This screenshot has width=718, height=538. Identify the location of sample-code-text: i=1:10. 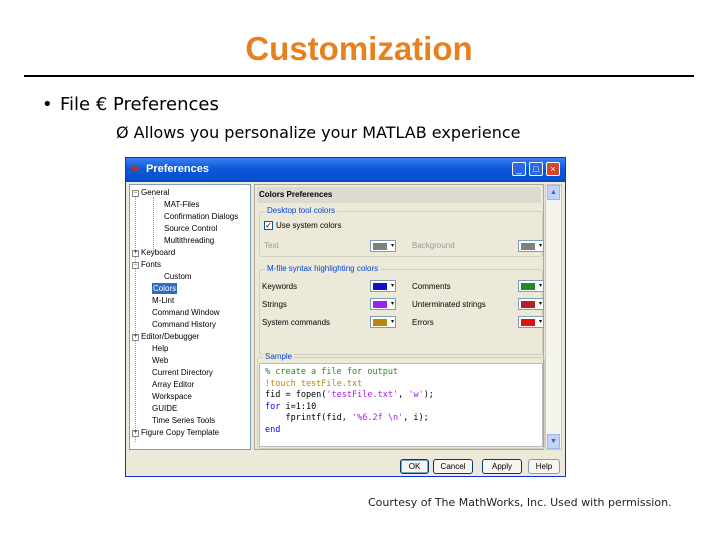
(298, 406).